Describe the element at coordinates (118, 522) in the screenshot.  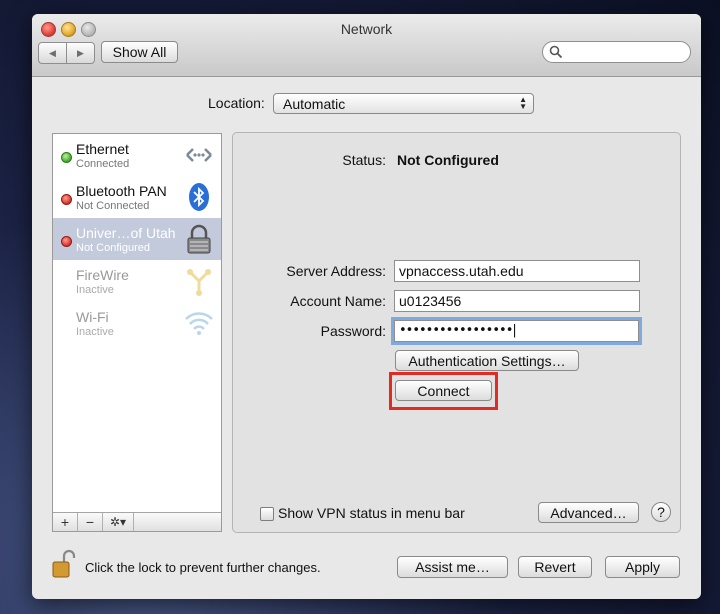
I see `action-menu-button: ✲▾` at that location.